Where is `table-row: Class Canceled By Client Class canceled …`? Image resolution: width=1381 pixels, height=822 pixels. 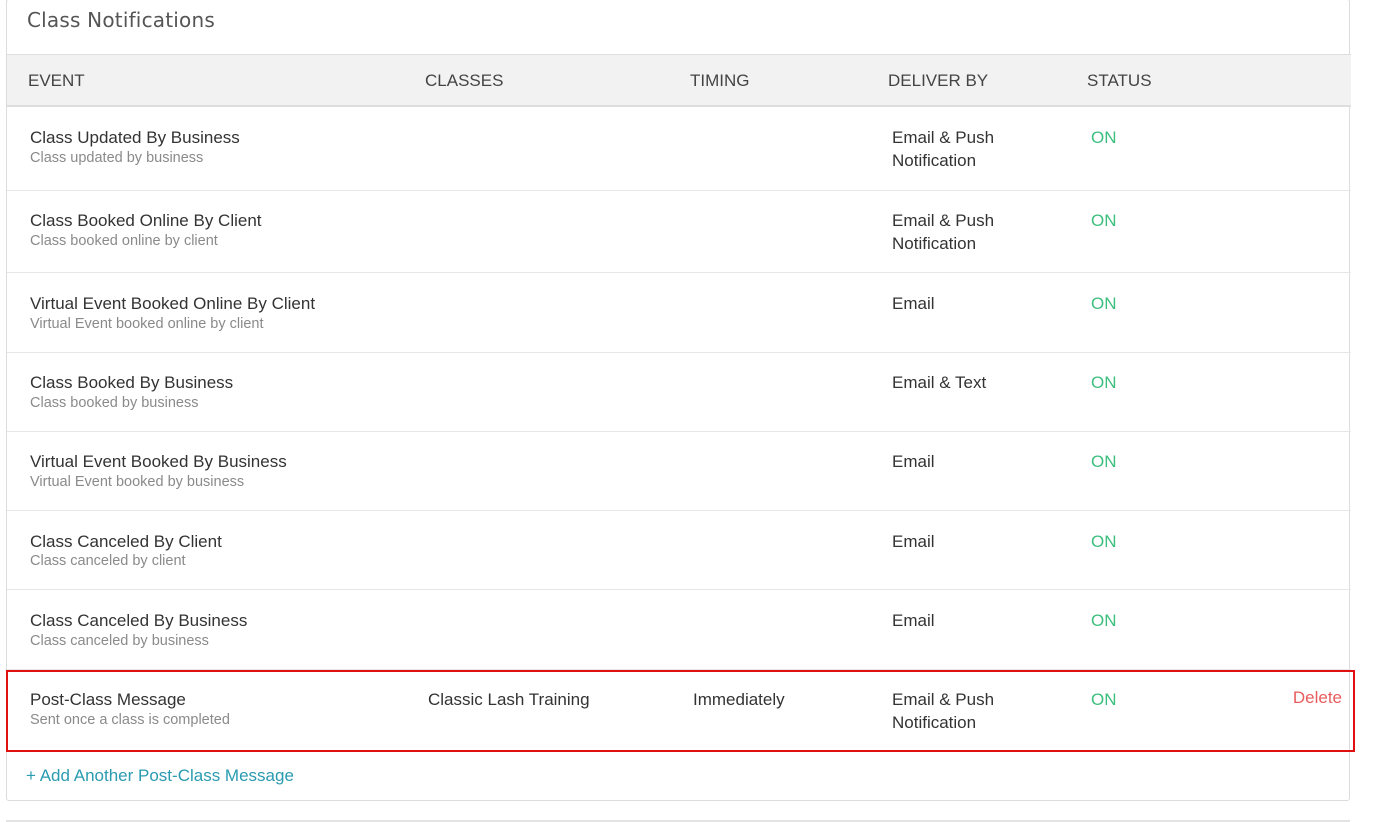 table-row: Class Canceled By Client Class canceled … is located at coordinates (679, 550).